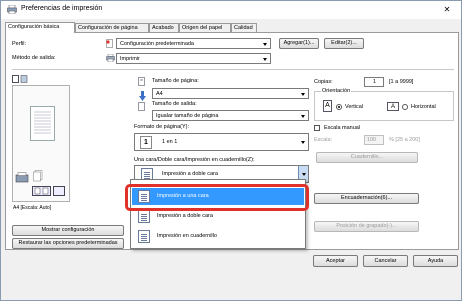  I want to click on close-button: ✕, so click(447, 10).